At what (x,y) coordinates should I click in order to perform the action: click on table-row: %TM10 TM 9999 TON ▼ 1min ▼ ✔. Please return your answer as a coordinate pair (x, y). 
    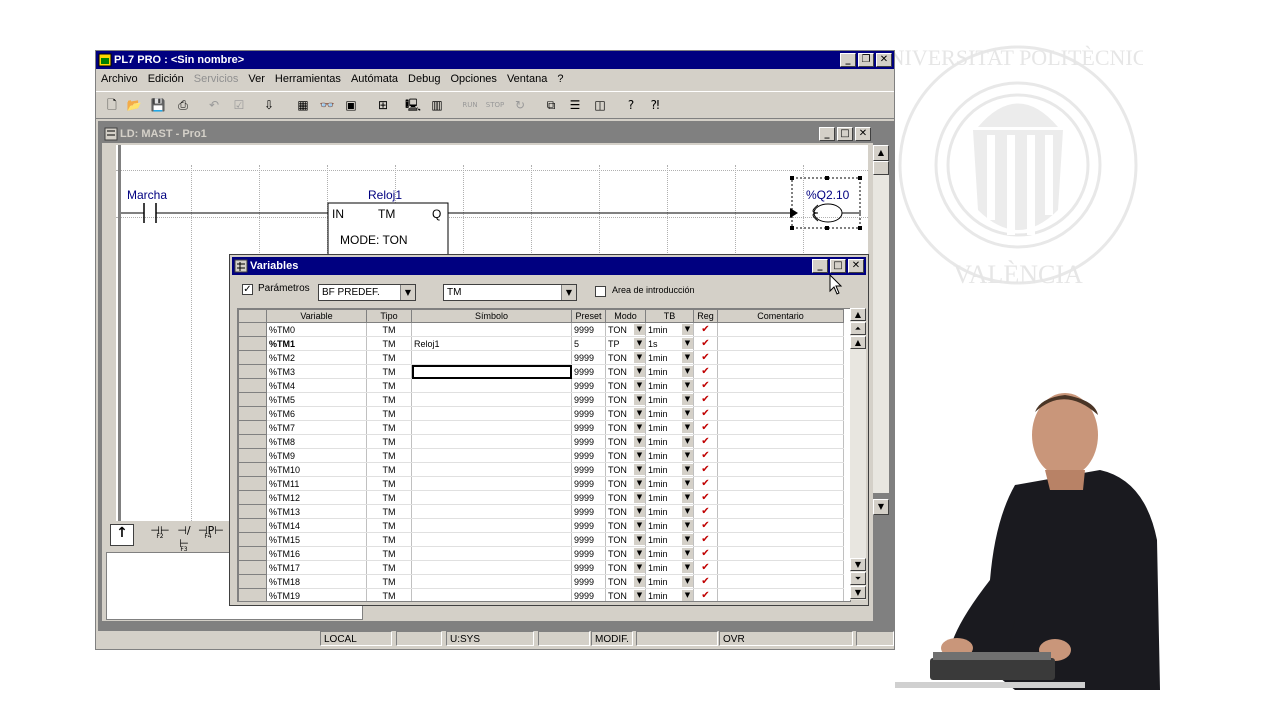
    Looking at the image, I should click on (541, 469).